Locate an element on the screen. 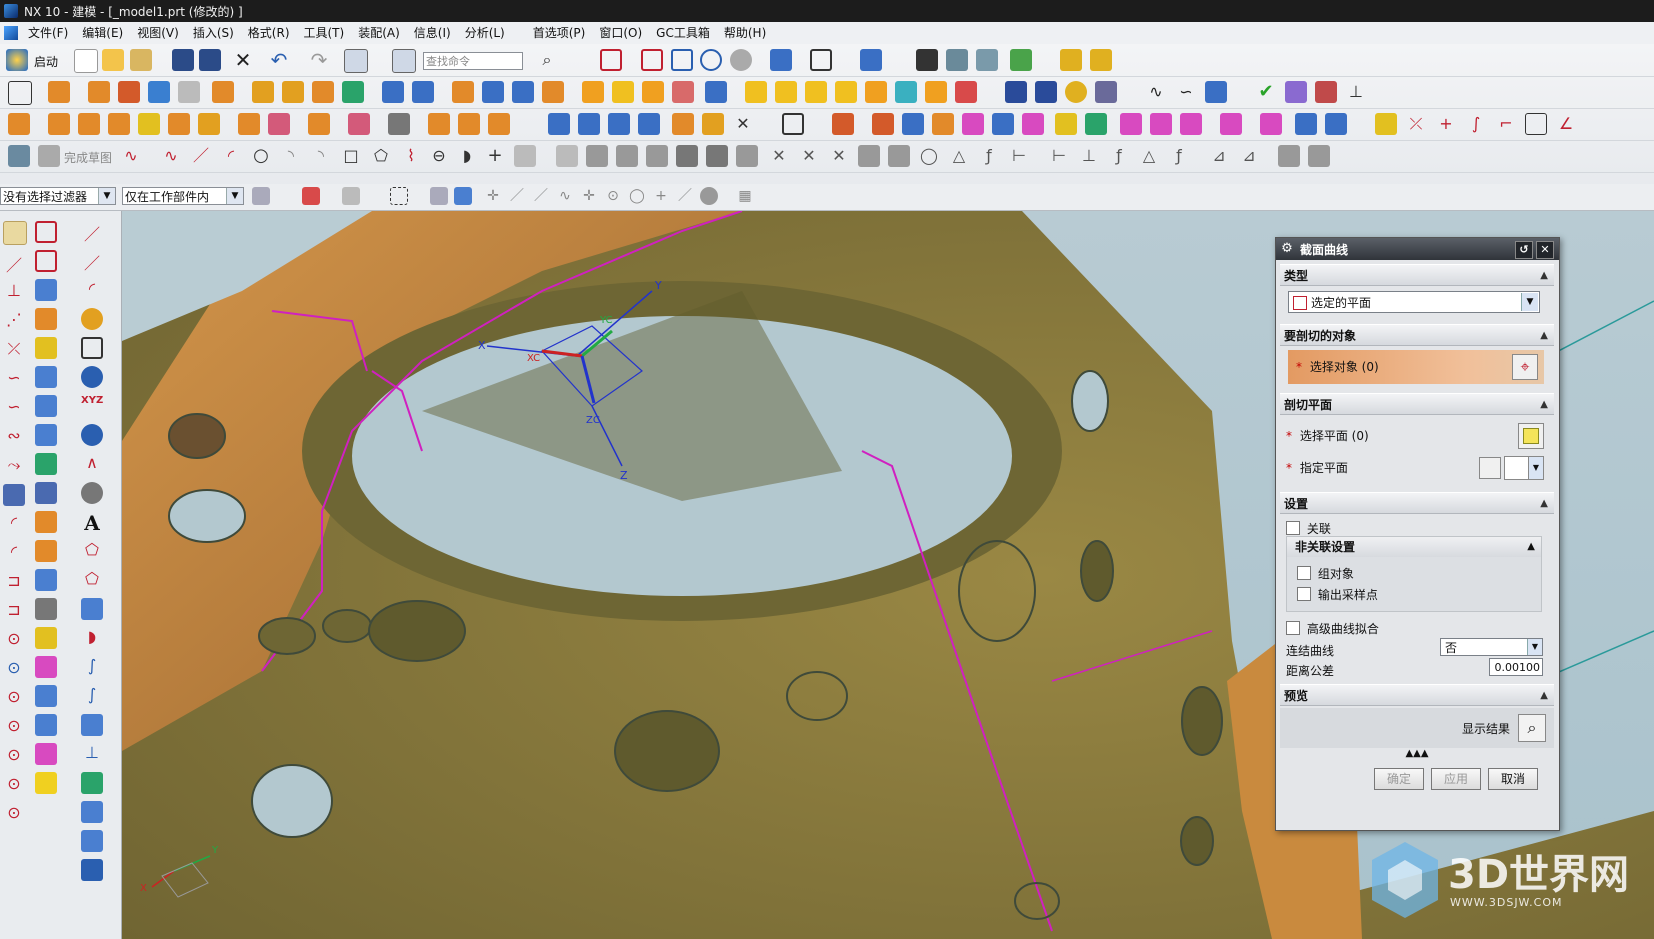 This screenshot has height=939, width=1654. styled-blend-icon is located at coordinates (1271, 124).